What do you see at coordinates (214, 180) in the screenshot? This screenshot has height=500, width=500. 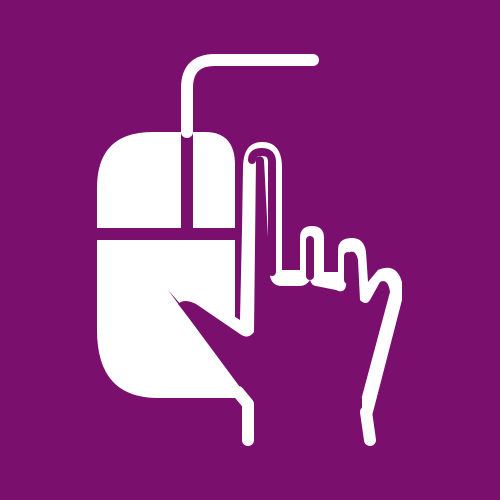 I see `mouse-right-button` at bounding box center [214, 180].